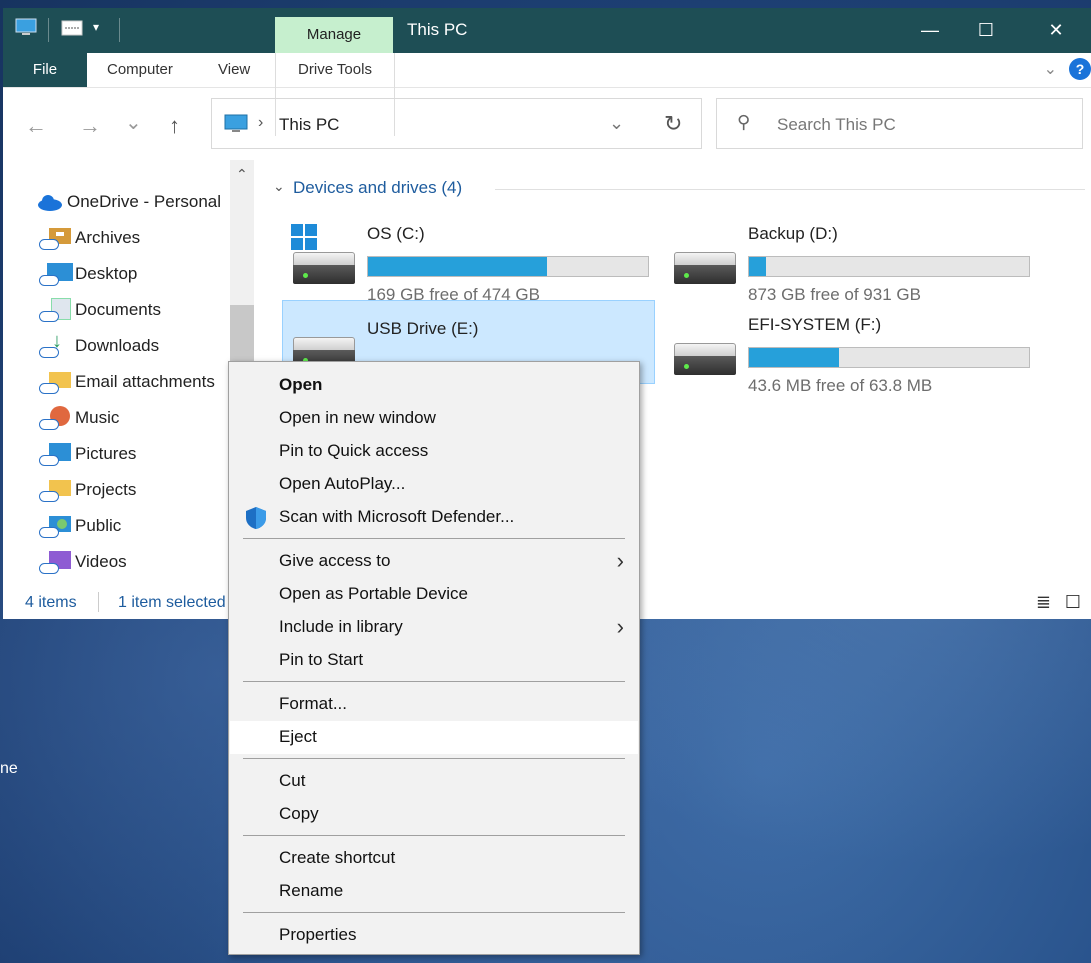 This screenshot has width=1091, height=963. What do you see at coordinates (434, 781) in the screenshot?
I see `menu-item-cut: Cut` at bounding box center [434, 781].